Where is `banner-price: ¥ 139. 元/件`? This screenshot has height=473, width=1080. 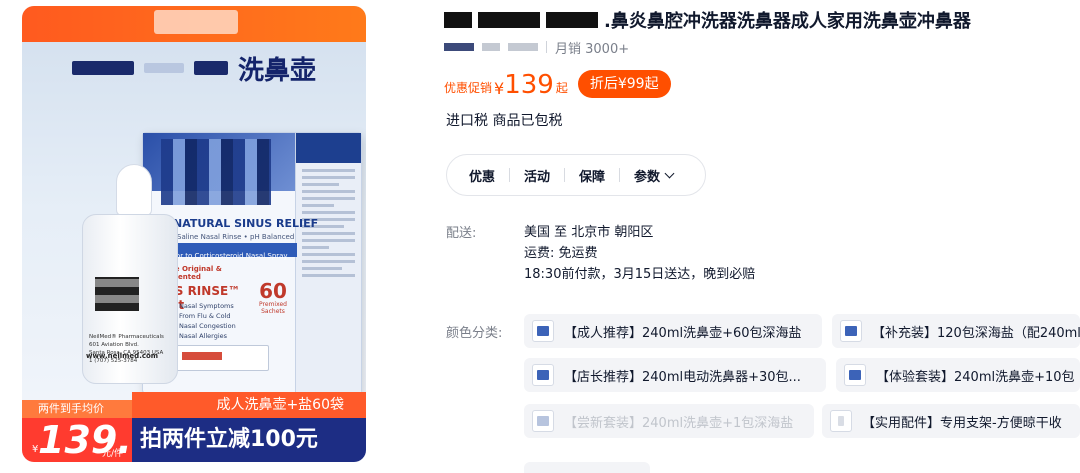 banner-price: ¥ 139. 元/件 is located at coordinates (77, 440).